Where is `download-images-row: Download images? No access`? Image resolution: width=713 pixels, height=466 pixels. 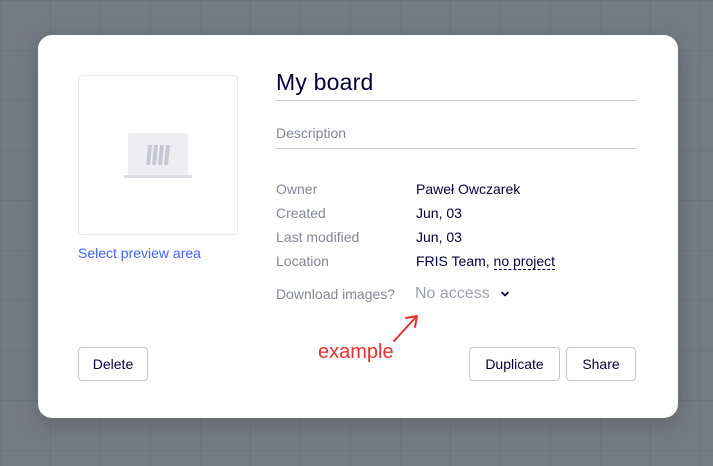 download-images-row: Download images? No access is located at coordinates (393, 294).